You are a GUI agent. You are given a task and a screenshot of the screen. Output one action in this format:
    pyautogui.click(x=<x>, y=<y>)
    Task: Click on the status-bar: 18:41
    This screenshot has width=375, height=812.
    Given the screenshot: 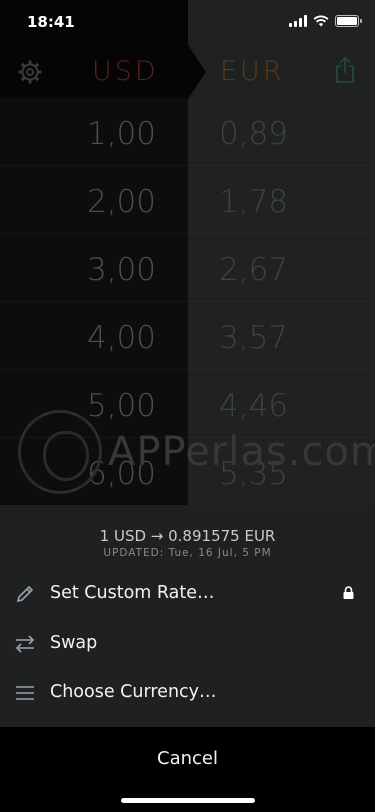 What is the action you would take?
    pyautogui.click(x=187, y=22)
    